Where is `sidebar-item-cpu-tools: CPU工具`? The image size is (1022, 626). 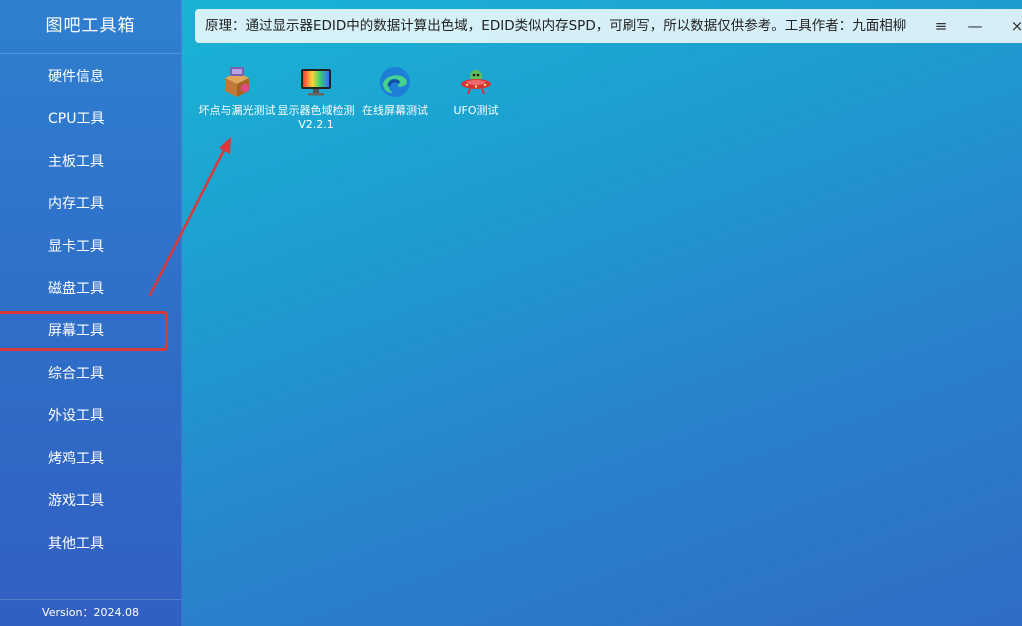 sidebar-item-cpu-tools: CPU工具 is located at coordinates (90, 119).